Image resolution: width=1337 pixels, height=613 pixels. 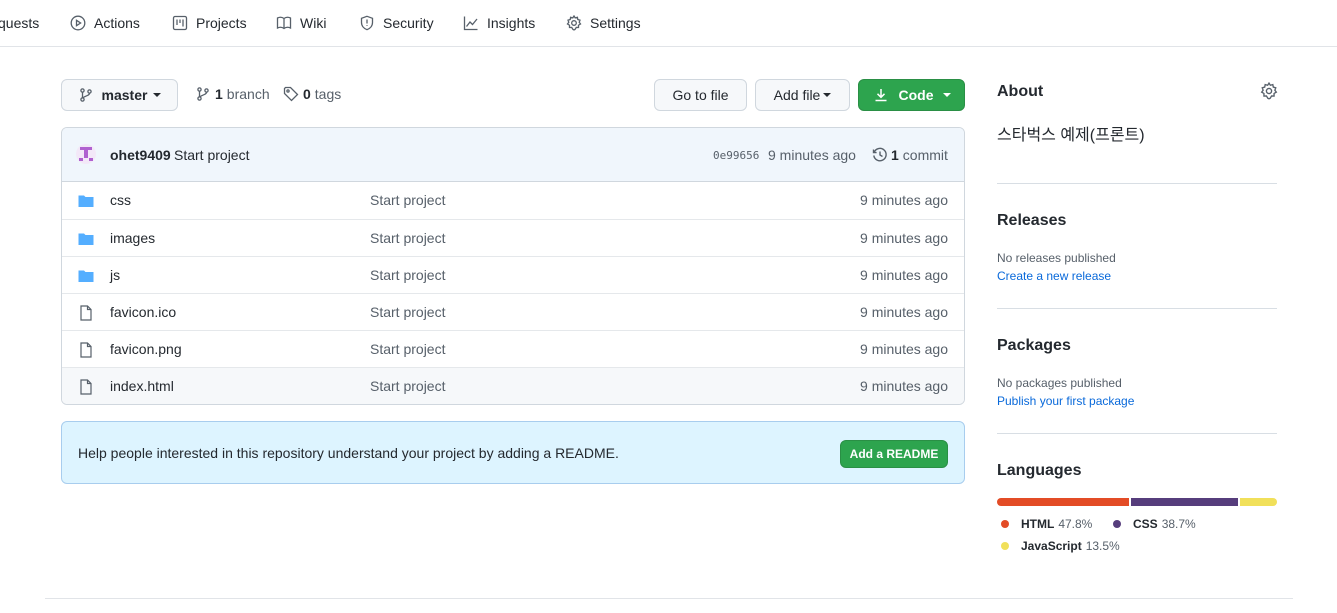 I want to click on book-icon, so click(x=284, y=23).